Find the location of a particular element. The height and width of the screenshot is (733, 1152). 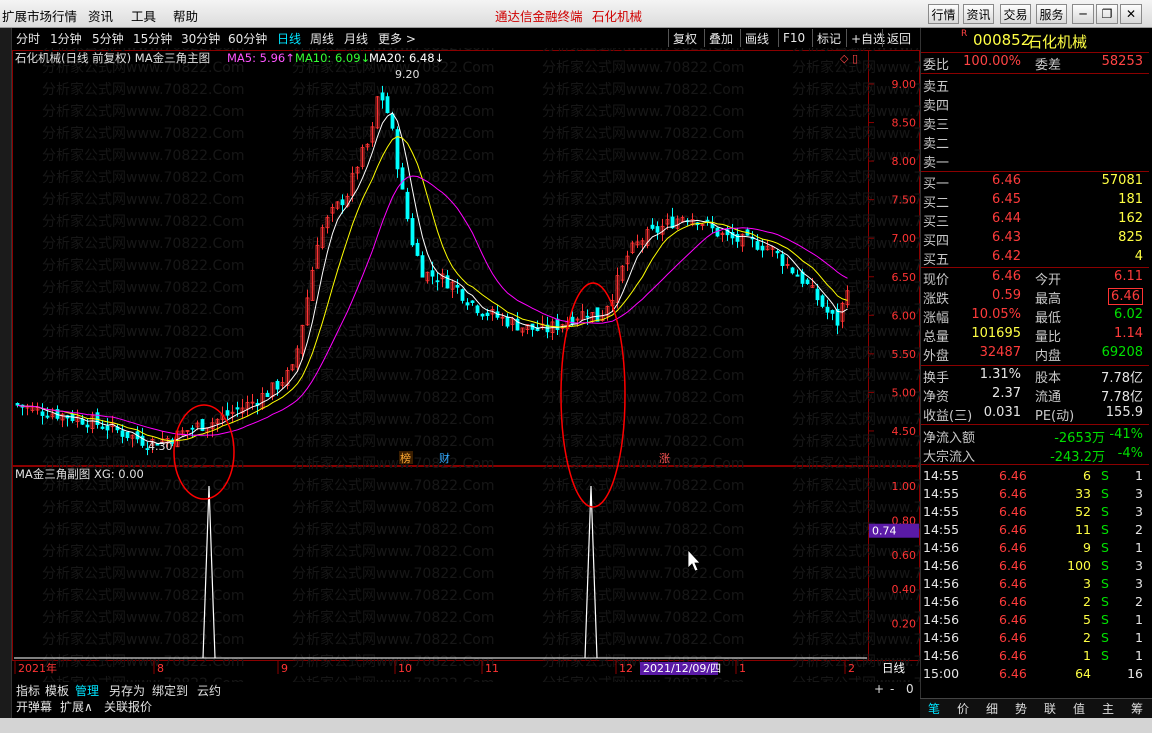

tick-count: 16 is located at coordinates (1135, 673).